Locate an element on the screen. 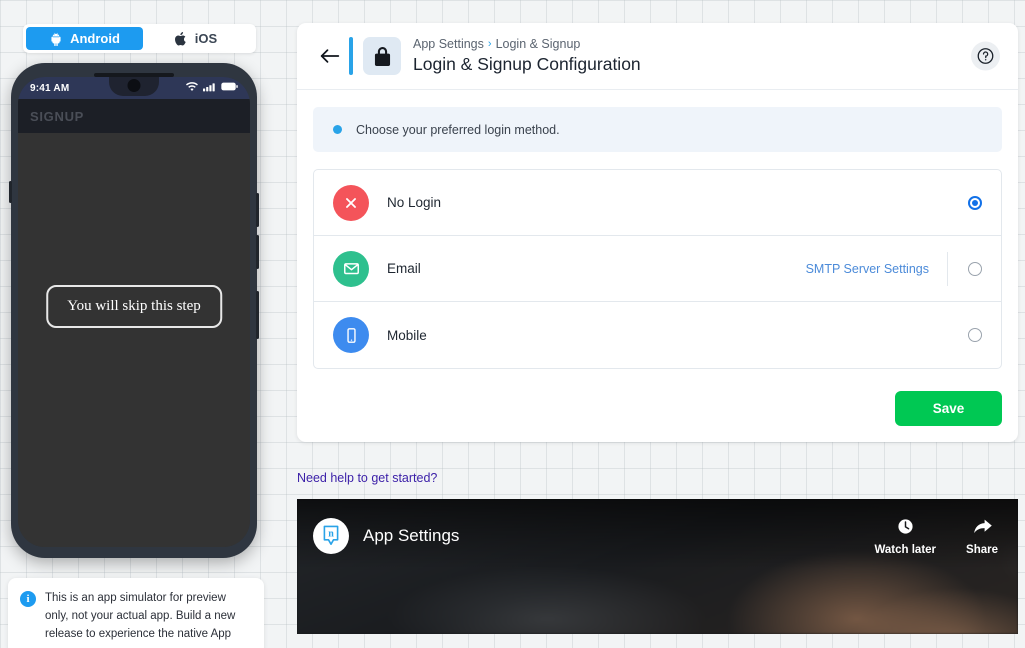  wifi-icon is located at coordinates (192, 88).